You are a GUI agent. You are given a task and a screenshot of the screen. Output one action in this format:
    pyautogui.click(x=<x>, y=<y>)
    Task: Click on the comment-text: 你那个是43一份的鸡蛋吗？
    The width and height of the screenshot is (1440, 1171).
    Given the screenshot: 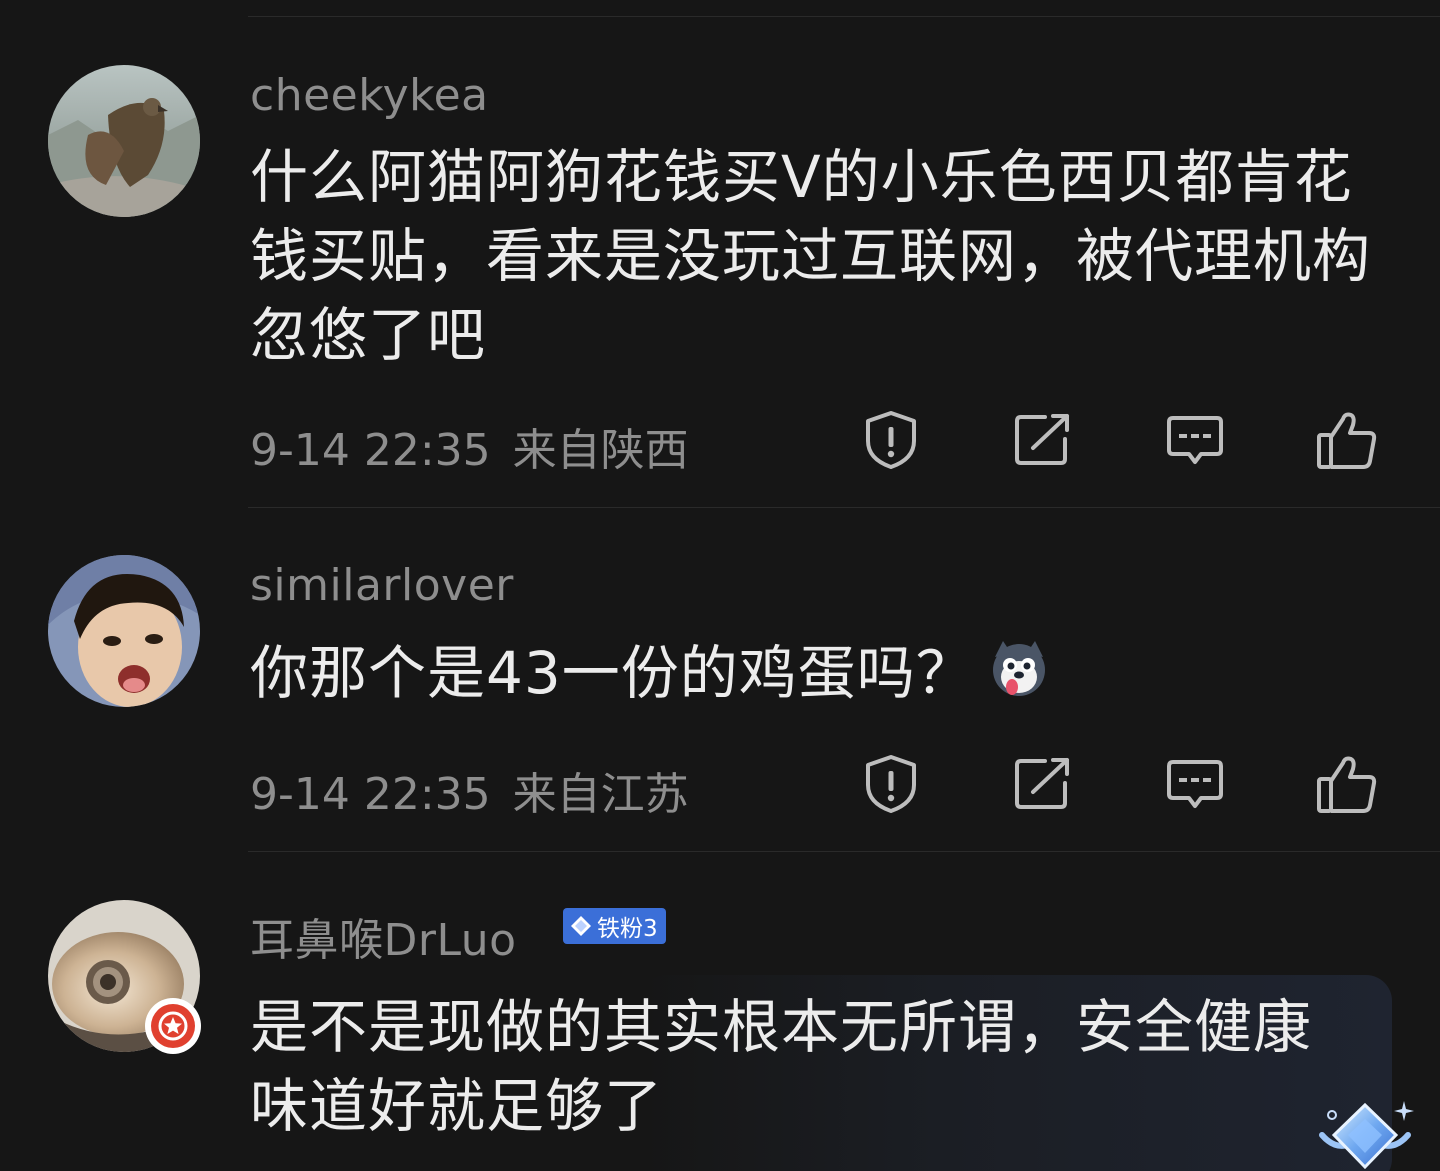 What is the action you would take?
    pyautogui.click(x=825, y=673)
    